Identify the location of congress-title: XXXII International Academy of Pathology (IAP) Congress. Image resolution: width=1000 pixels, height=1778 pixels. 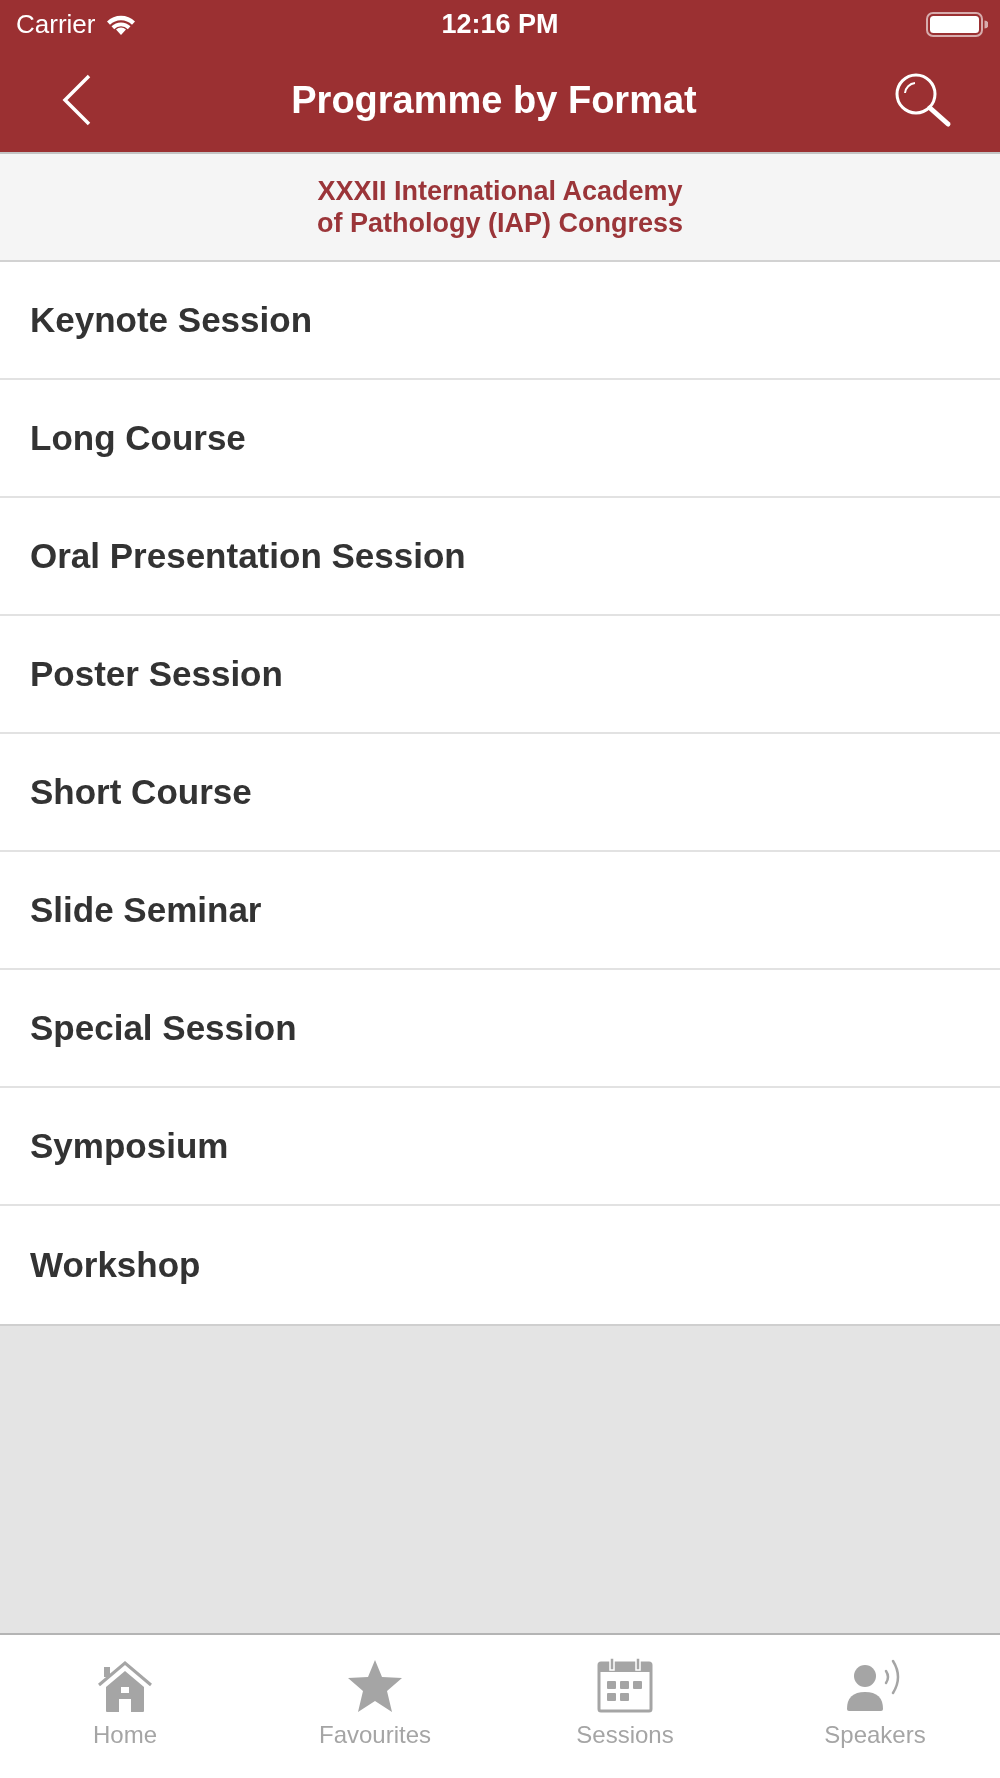
(500, 207).